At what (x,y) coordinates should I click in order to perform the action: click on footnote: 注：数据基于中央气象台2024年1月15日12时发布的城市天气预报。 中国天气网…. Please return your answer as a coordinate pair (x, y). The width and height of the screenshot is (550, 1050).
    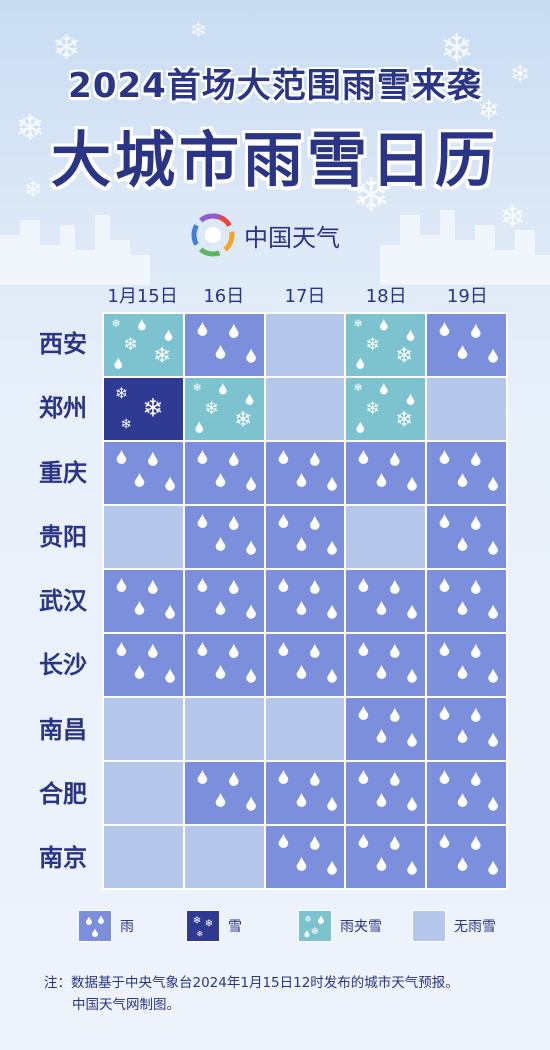
    Looking at the image, I should click on (289, 994).